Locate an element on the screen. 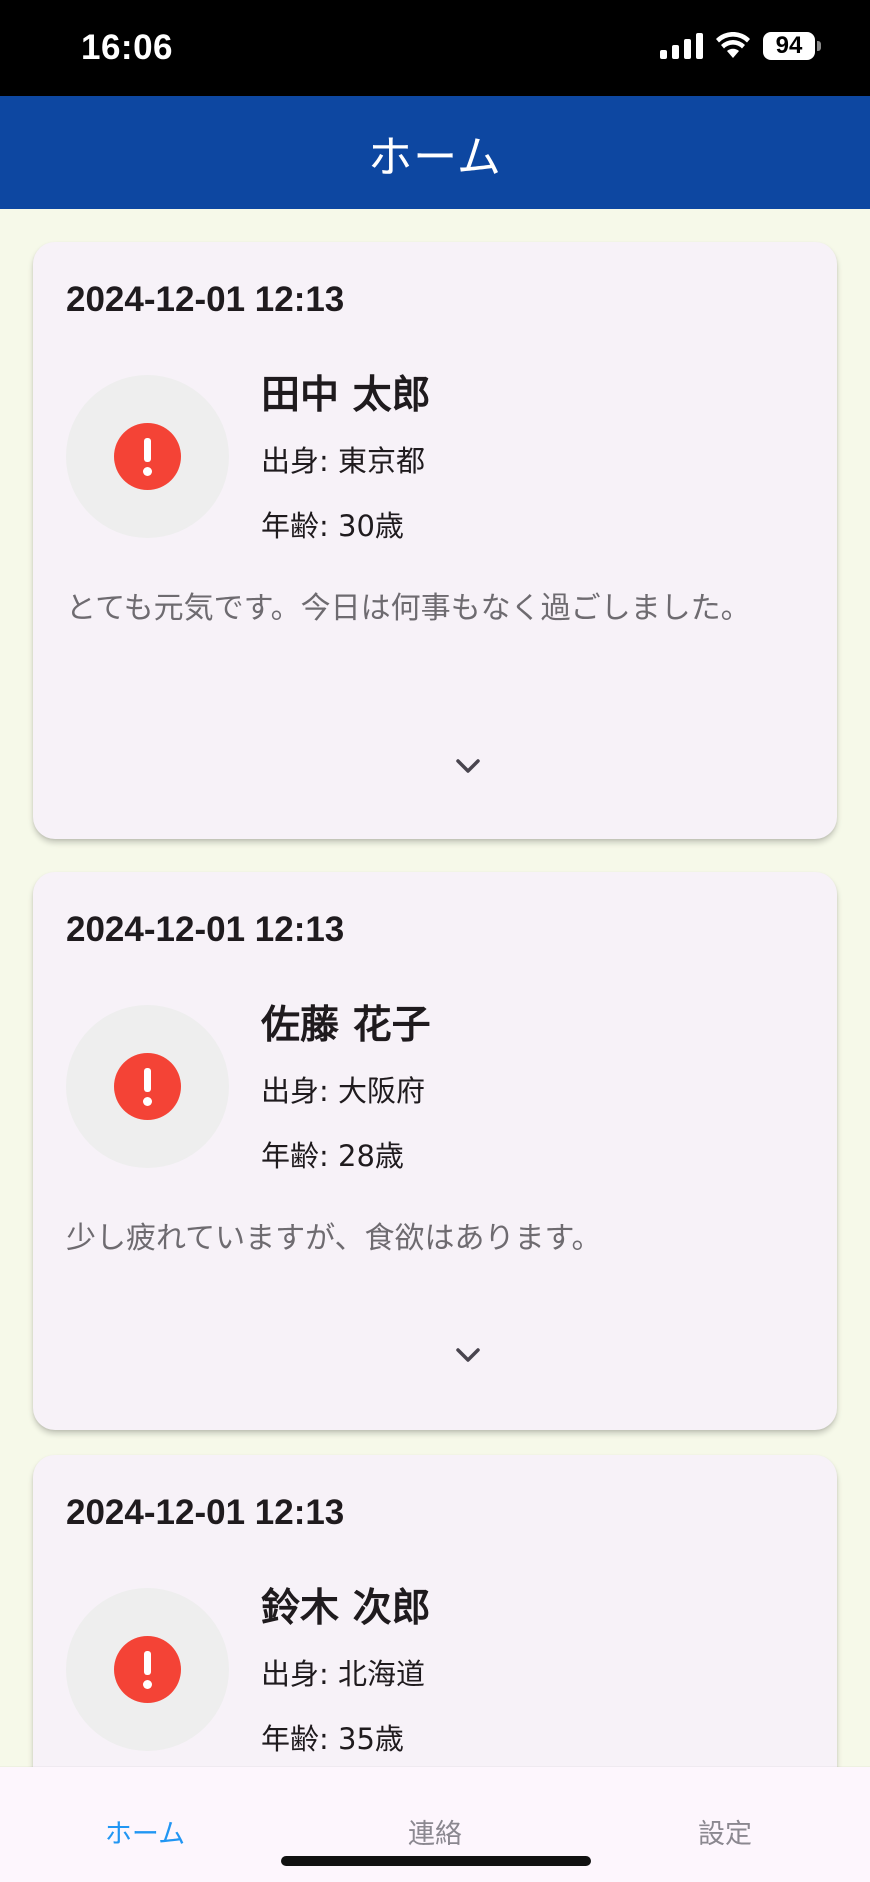 The image size is (870, 1882). battery-icon: 94 is located at coordinates (792, 46).